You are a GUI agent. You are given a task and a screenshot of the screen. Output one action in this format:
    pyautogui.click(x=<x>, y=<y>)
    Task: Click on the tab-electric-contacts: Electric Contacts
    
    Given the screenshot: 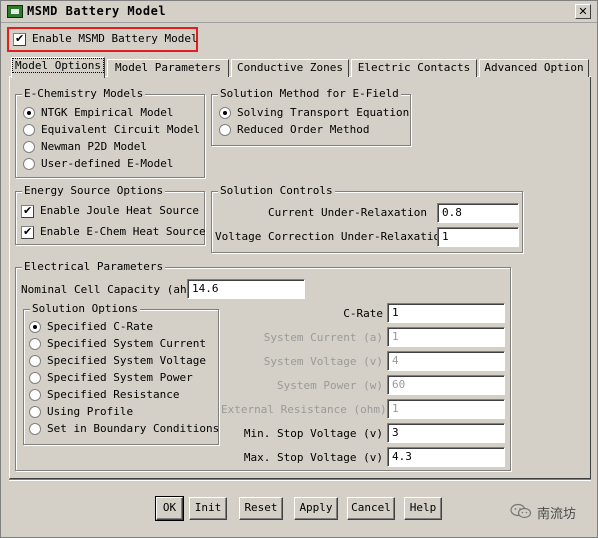 What is the action you would take?
    pyautogui.click(x=414, y=68)
    